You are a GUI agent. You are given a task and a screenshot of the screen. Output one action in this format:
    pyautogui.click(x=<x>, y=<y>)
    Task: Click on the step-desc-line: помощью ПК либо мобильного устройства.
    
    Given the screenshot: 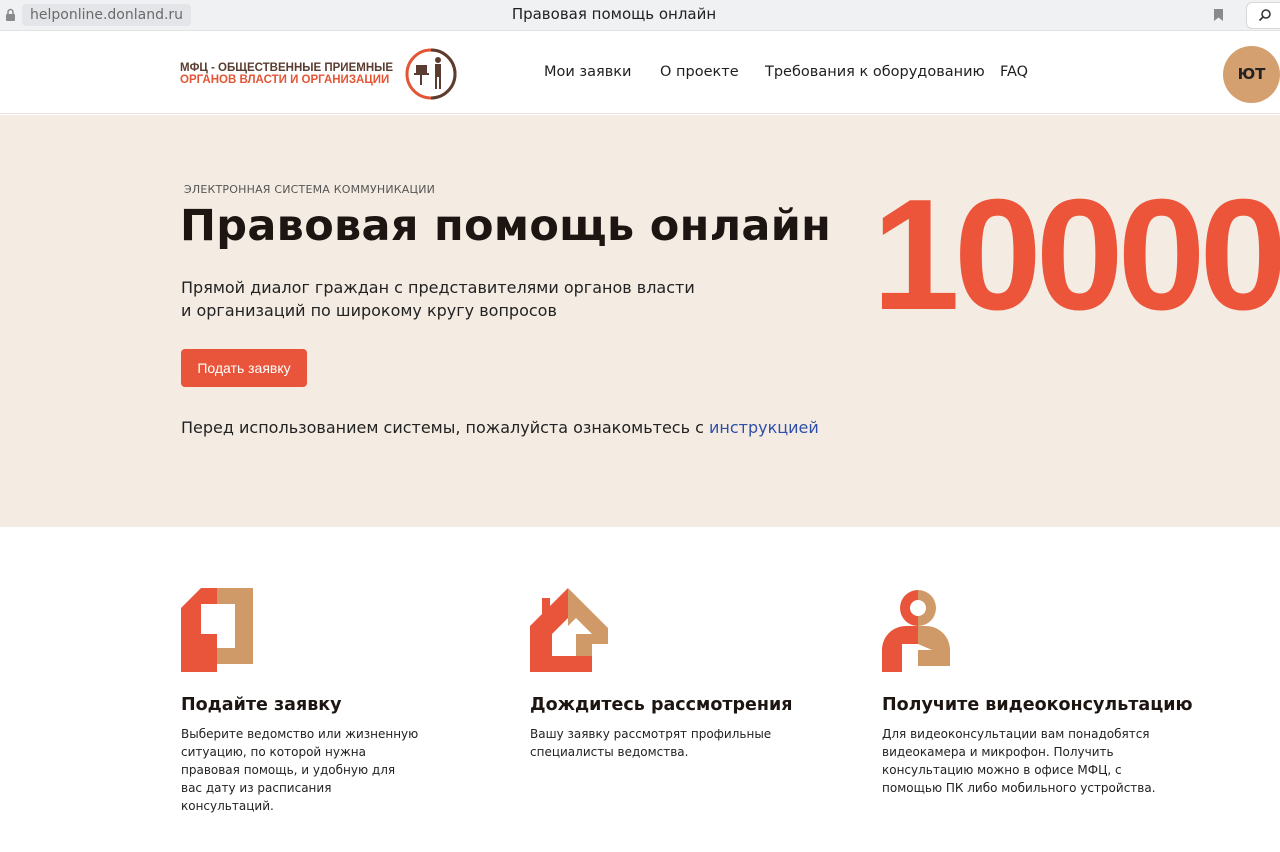 What is the action you would take?
    pyautogui.click(x=1019, y=788)
    